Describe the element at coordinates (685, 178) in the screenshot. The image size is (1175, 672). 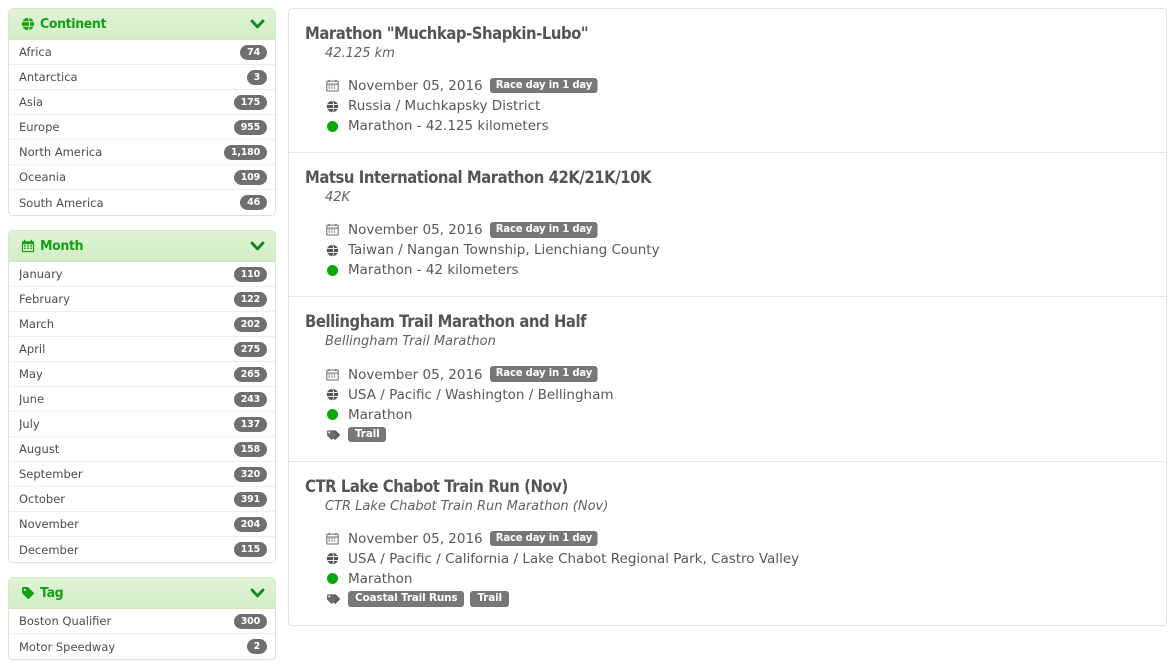
I see `race-title: Matsu International Marathon 42K/21K/10K` at that location.